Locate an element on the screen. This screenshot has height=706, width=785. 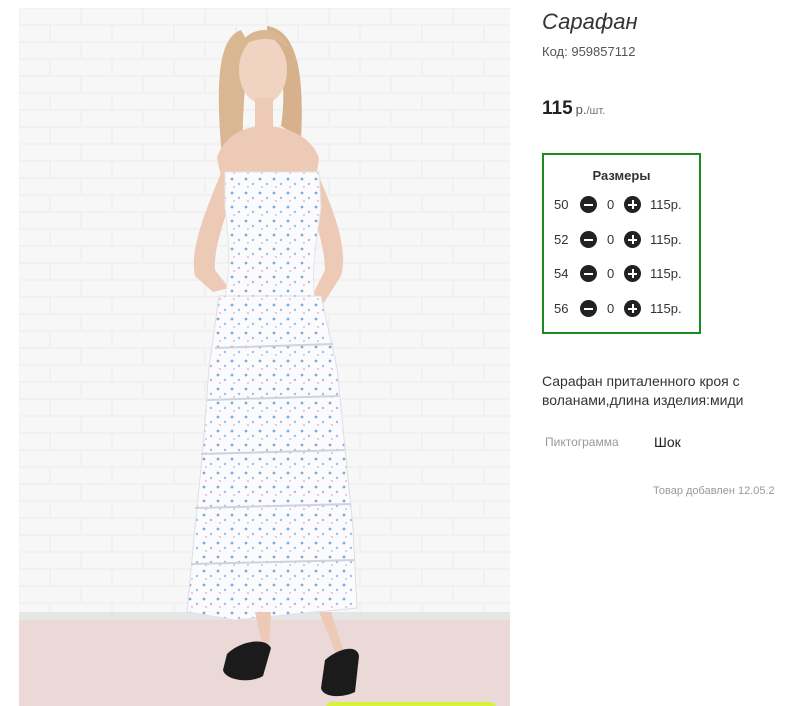
size-label: 50 is located at coordinates (561, 204).